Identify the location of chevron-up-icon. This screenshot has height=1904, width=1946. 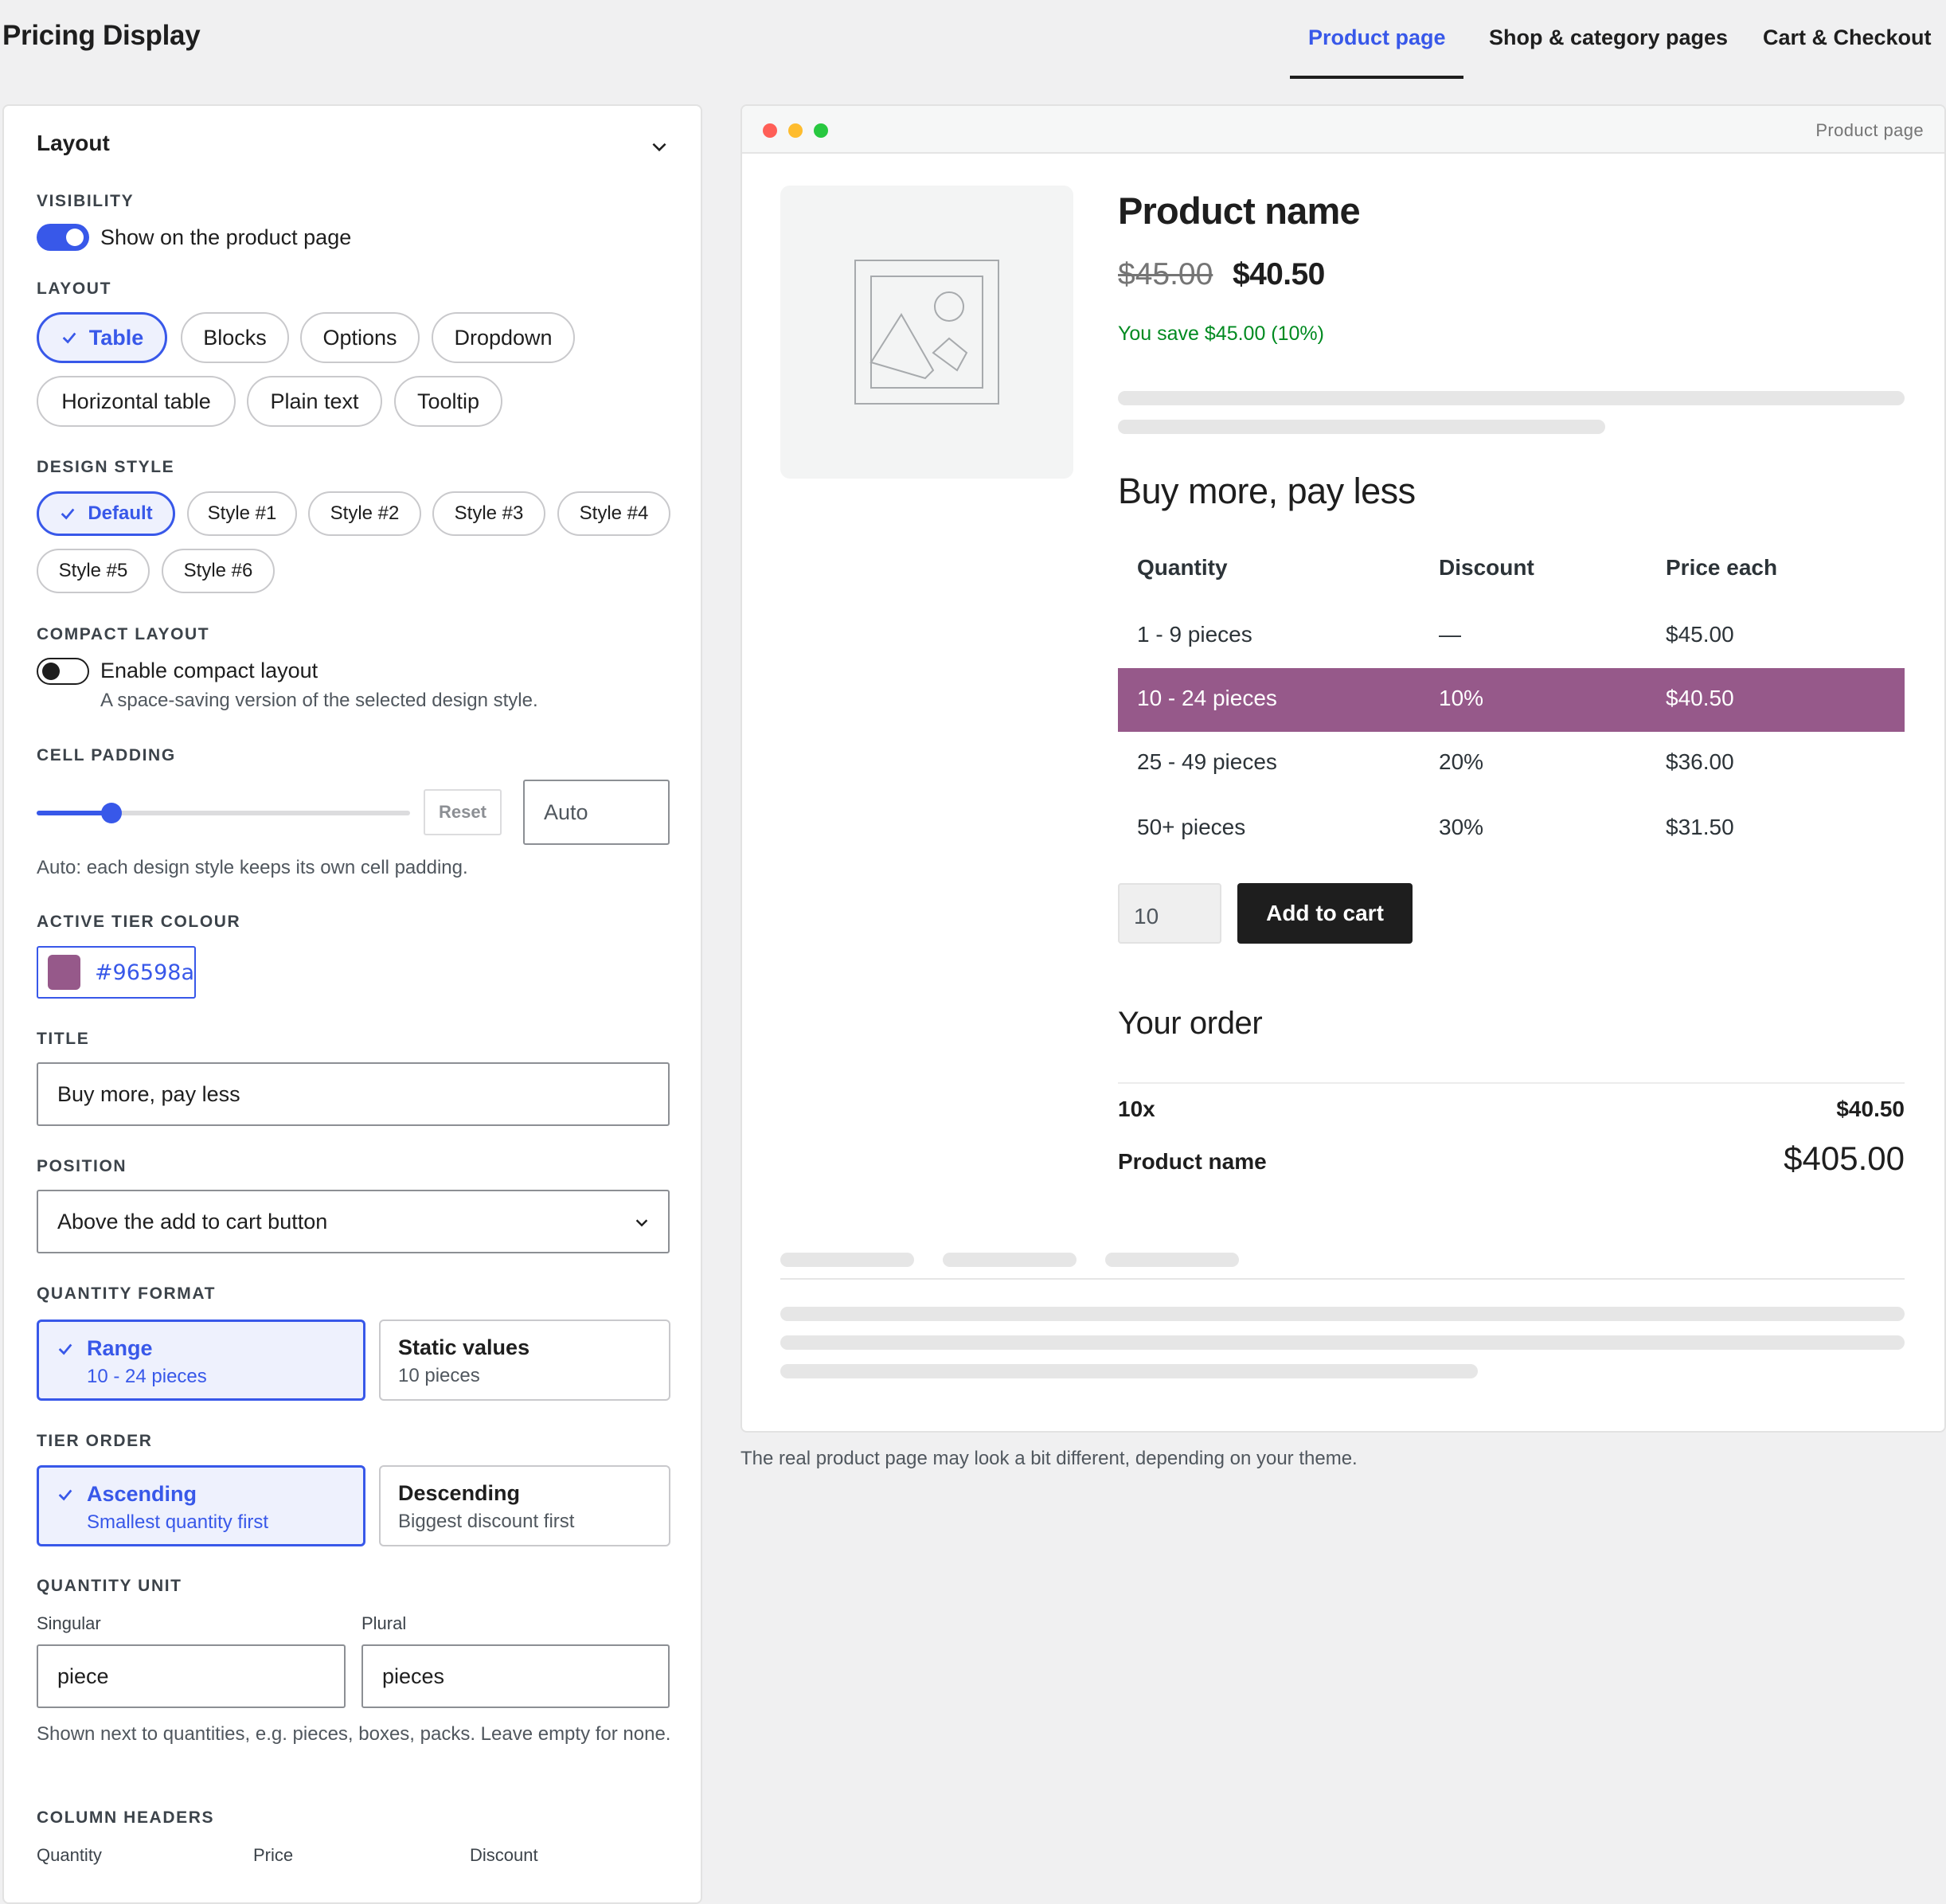
(659, 148).